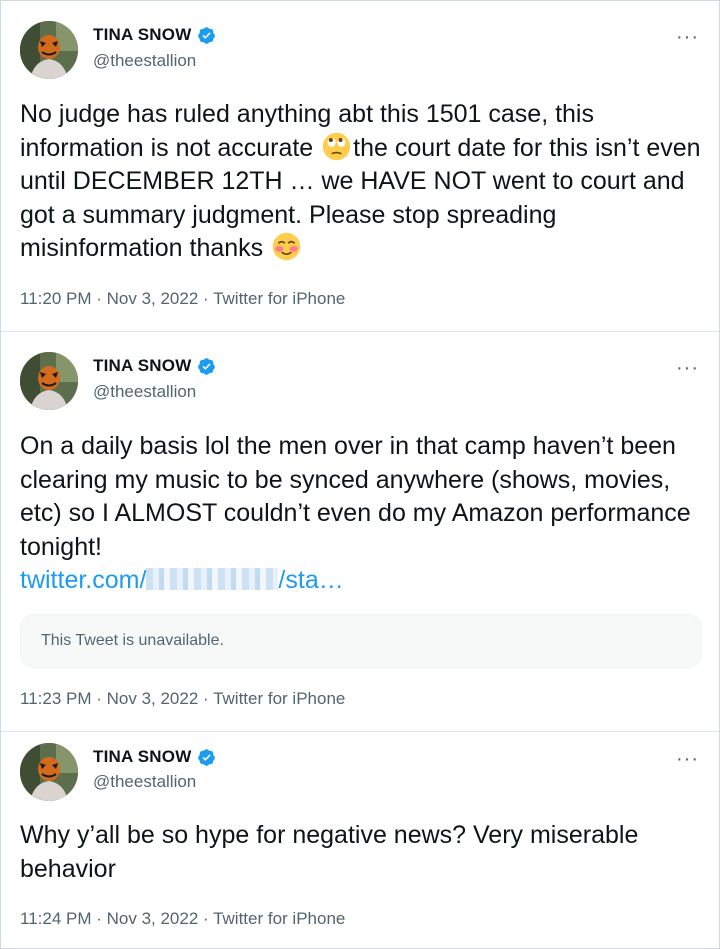 Image resolution: width=720 pixels, height=949 pixels. What do you see at coordinates (336, 146) in the screenshot?
I see `eye-roll-emoji-icon` at bounding box center [336, 146].